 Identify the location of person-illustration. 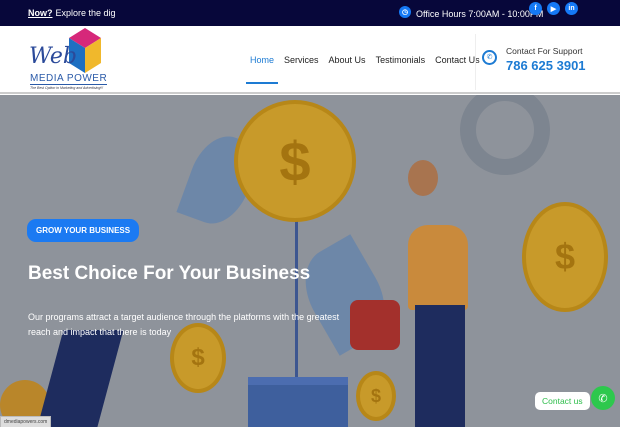
(80, 378).